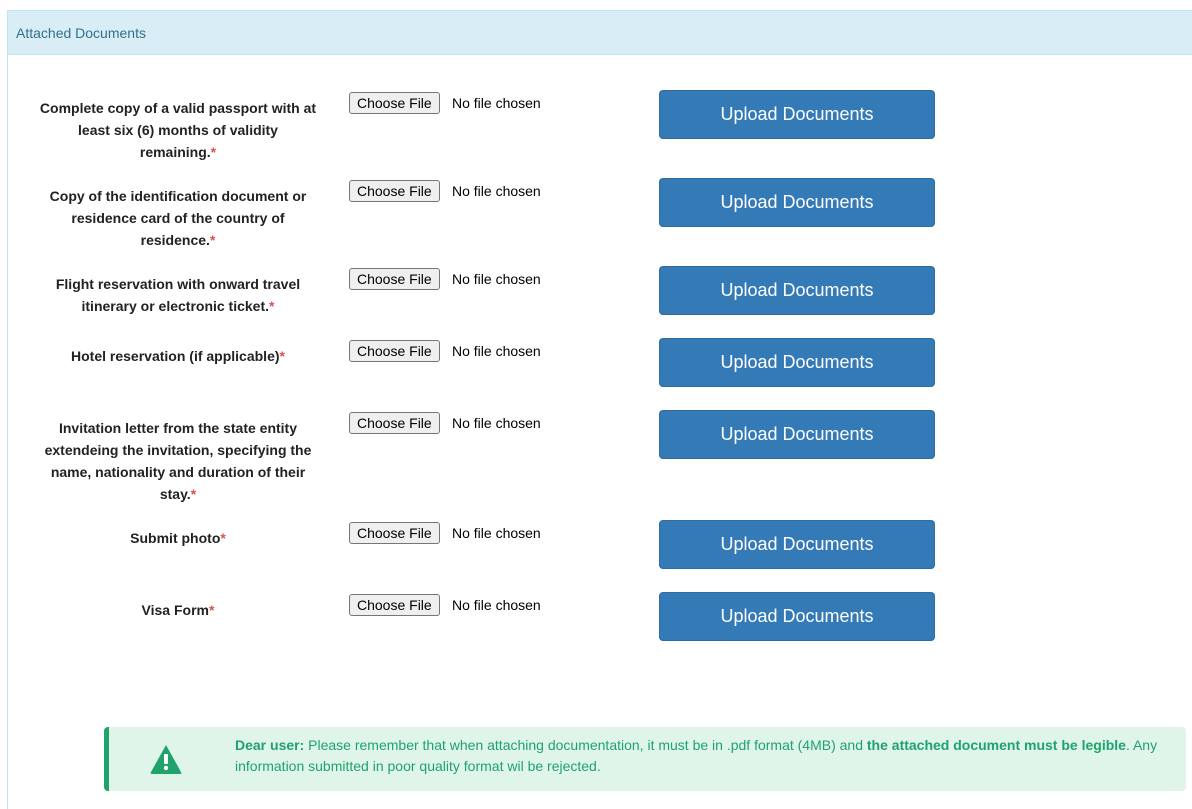 Image resolution: width=1192 pixels, height=809 pixels. What do you see at coordinates (996, 745) in the screenshot?
I see `notice-emphasis: the attached document must be legible` at bounding box center [996, 745].